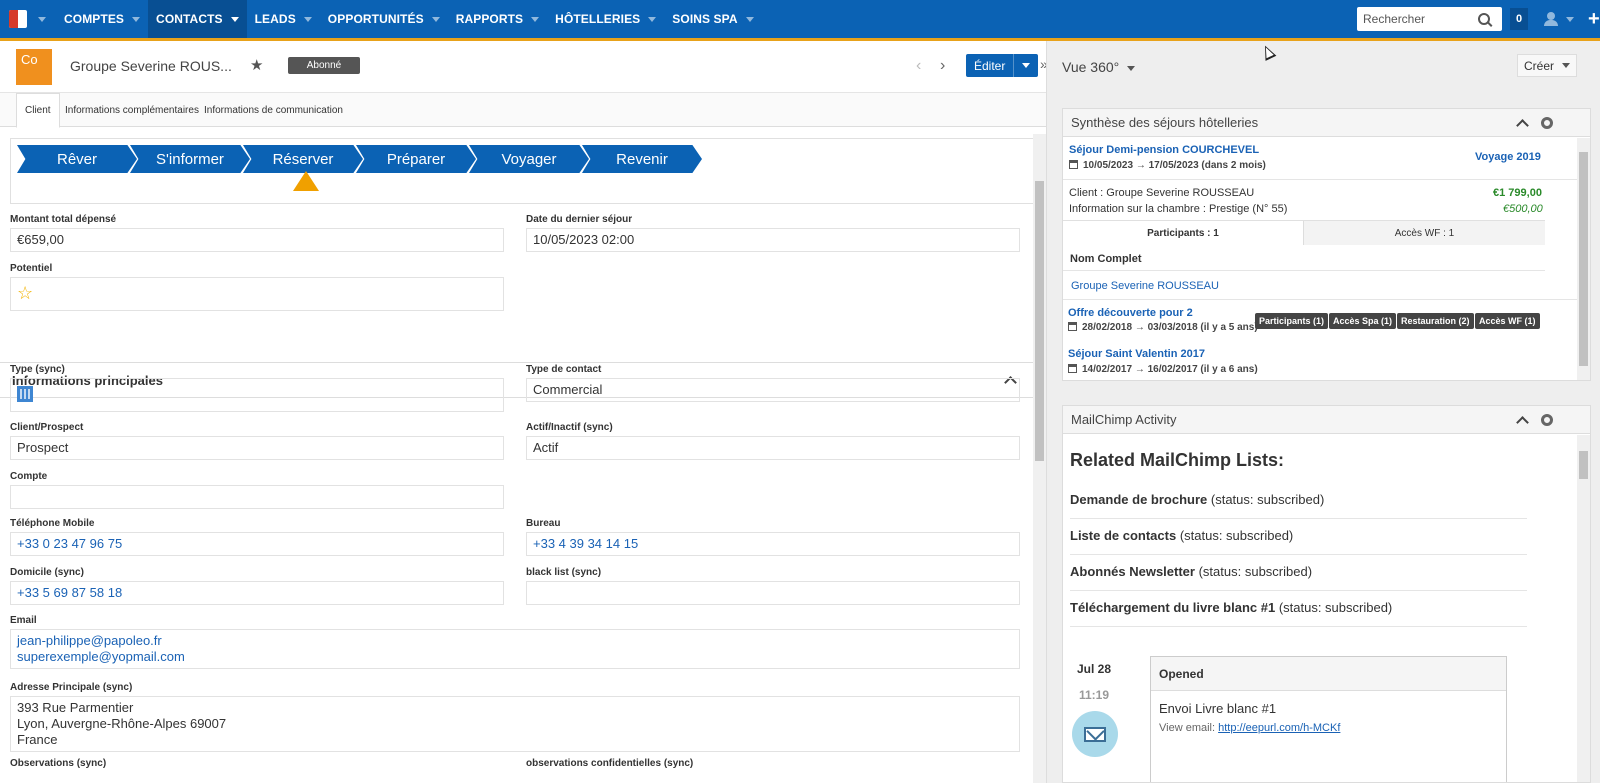 The image size is (1600, 783). Describe the element at coordinates (1174, 165) in the screenshot. I see `date-text: 10/05/2023 → 17/05/2023 (dans 2 mois)` at that location.